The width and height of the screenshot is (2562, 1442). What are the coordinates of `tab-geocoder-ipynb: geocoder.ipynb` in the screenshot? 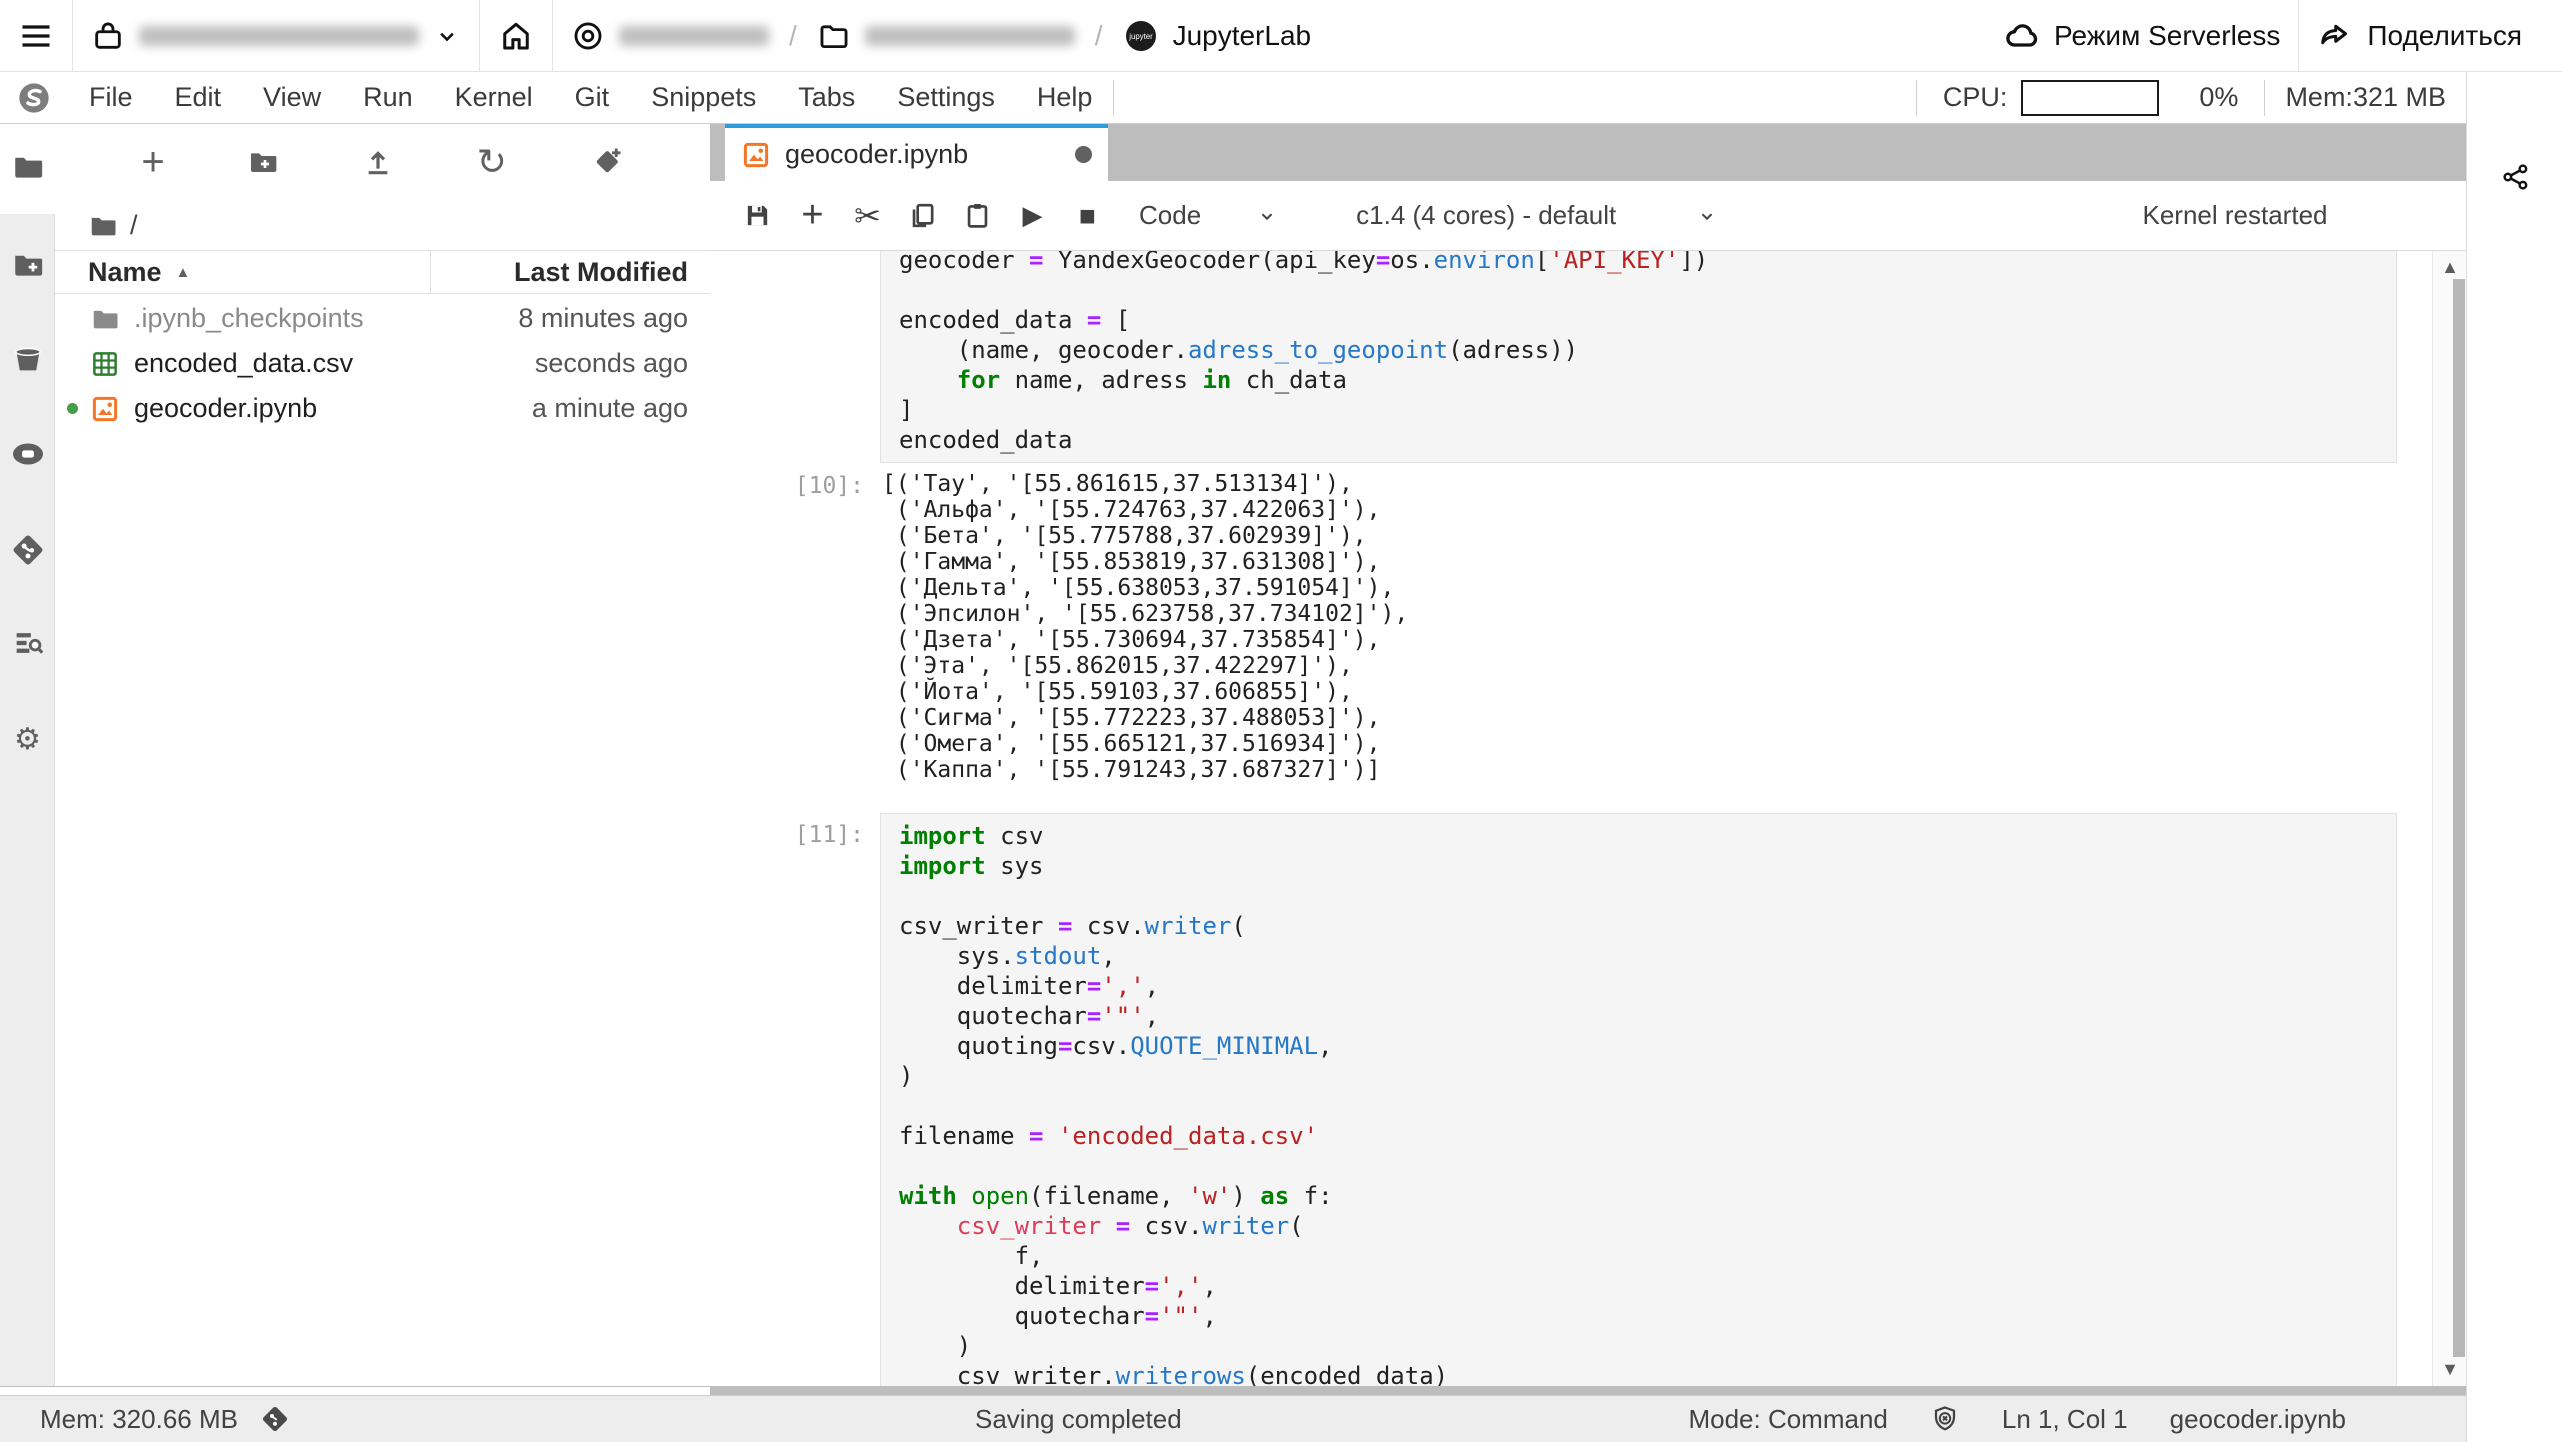 It's located at (916, 152).